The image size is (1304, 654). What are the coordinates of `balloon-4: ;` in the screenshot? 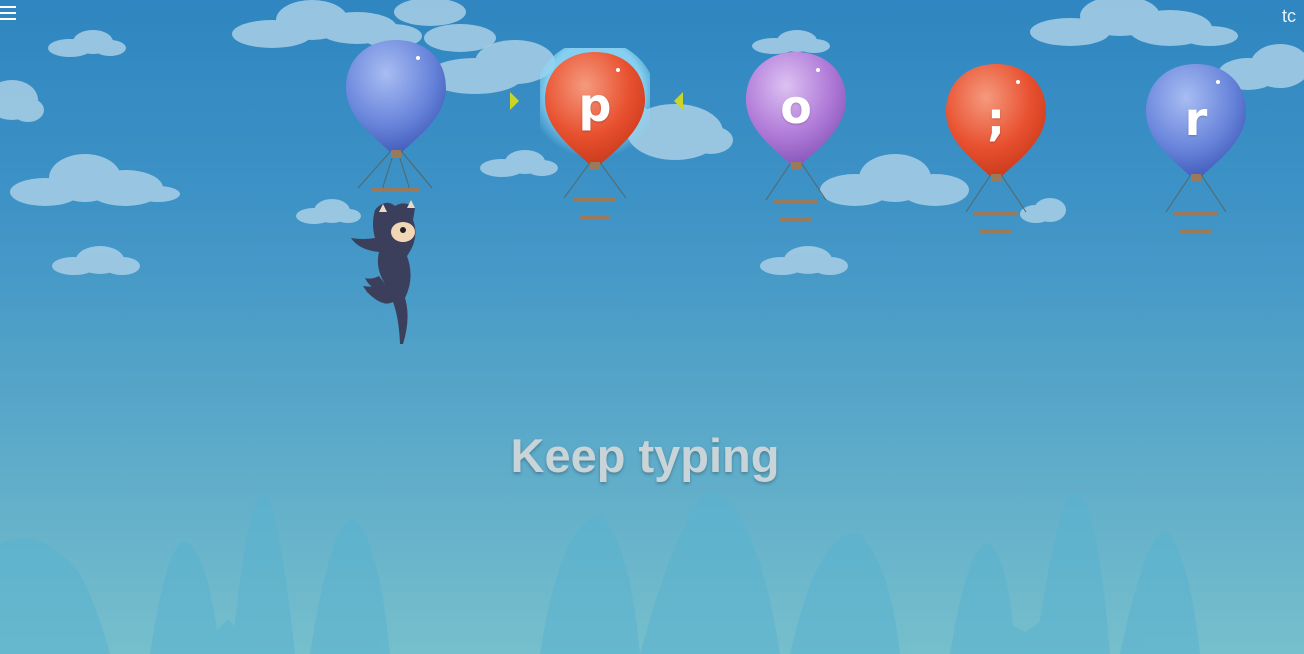 It's located at (1004, 162).